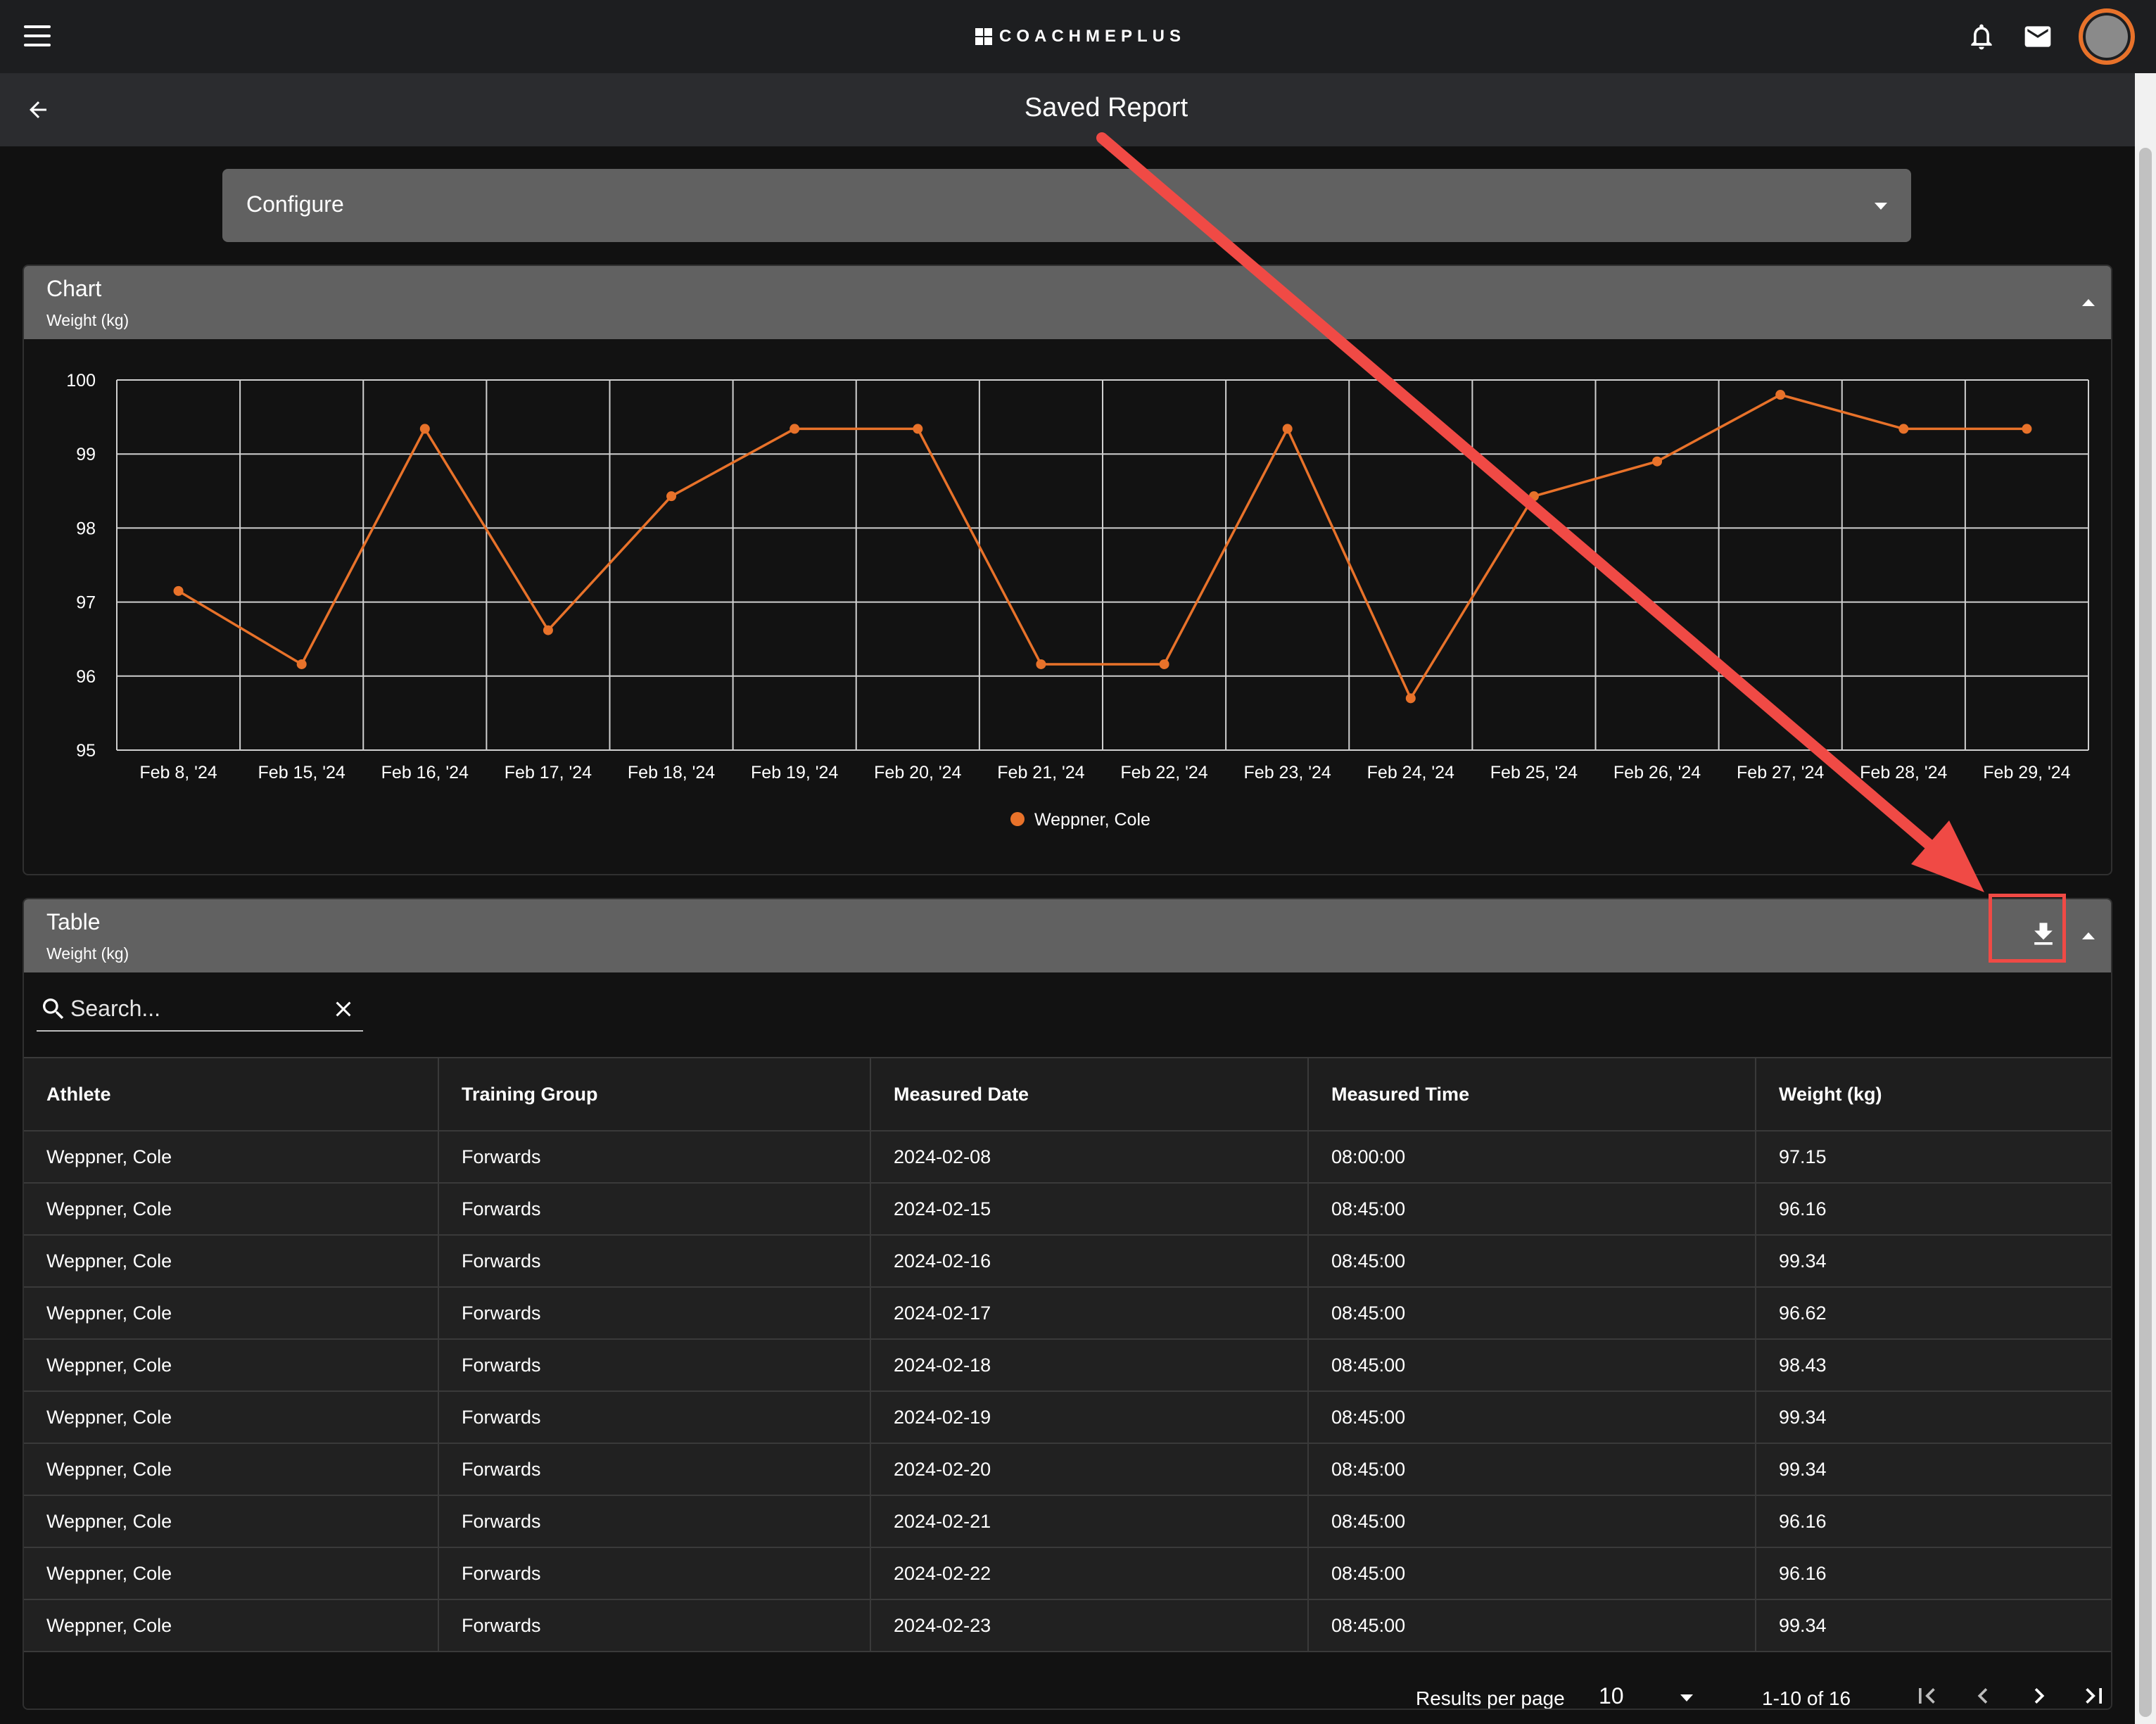  I want to click on cell-measured-date: 2024-02-16, so click(1090, 1261).